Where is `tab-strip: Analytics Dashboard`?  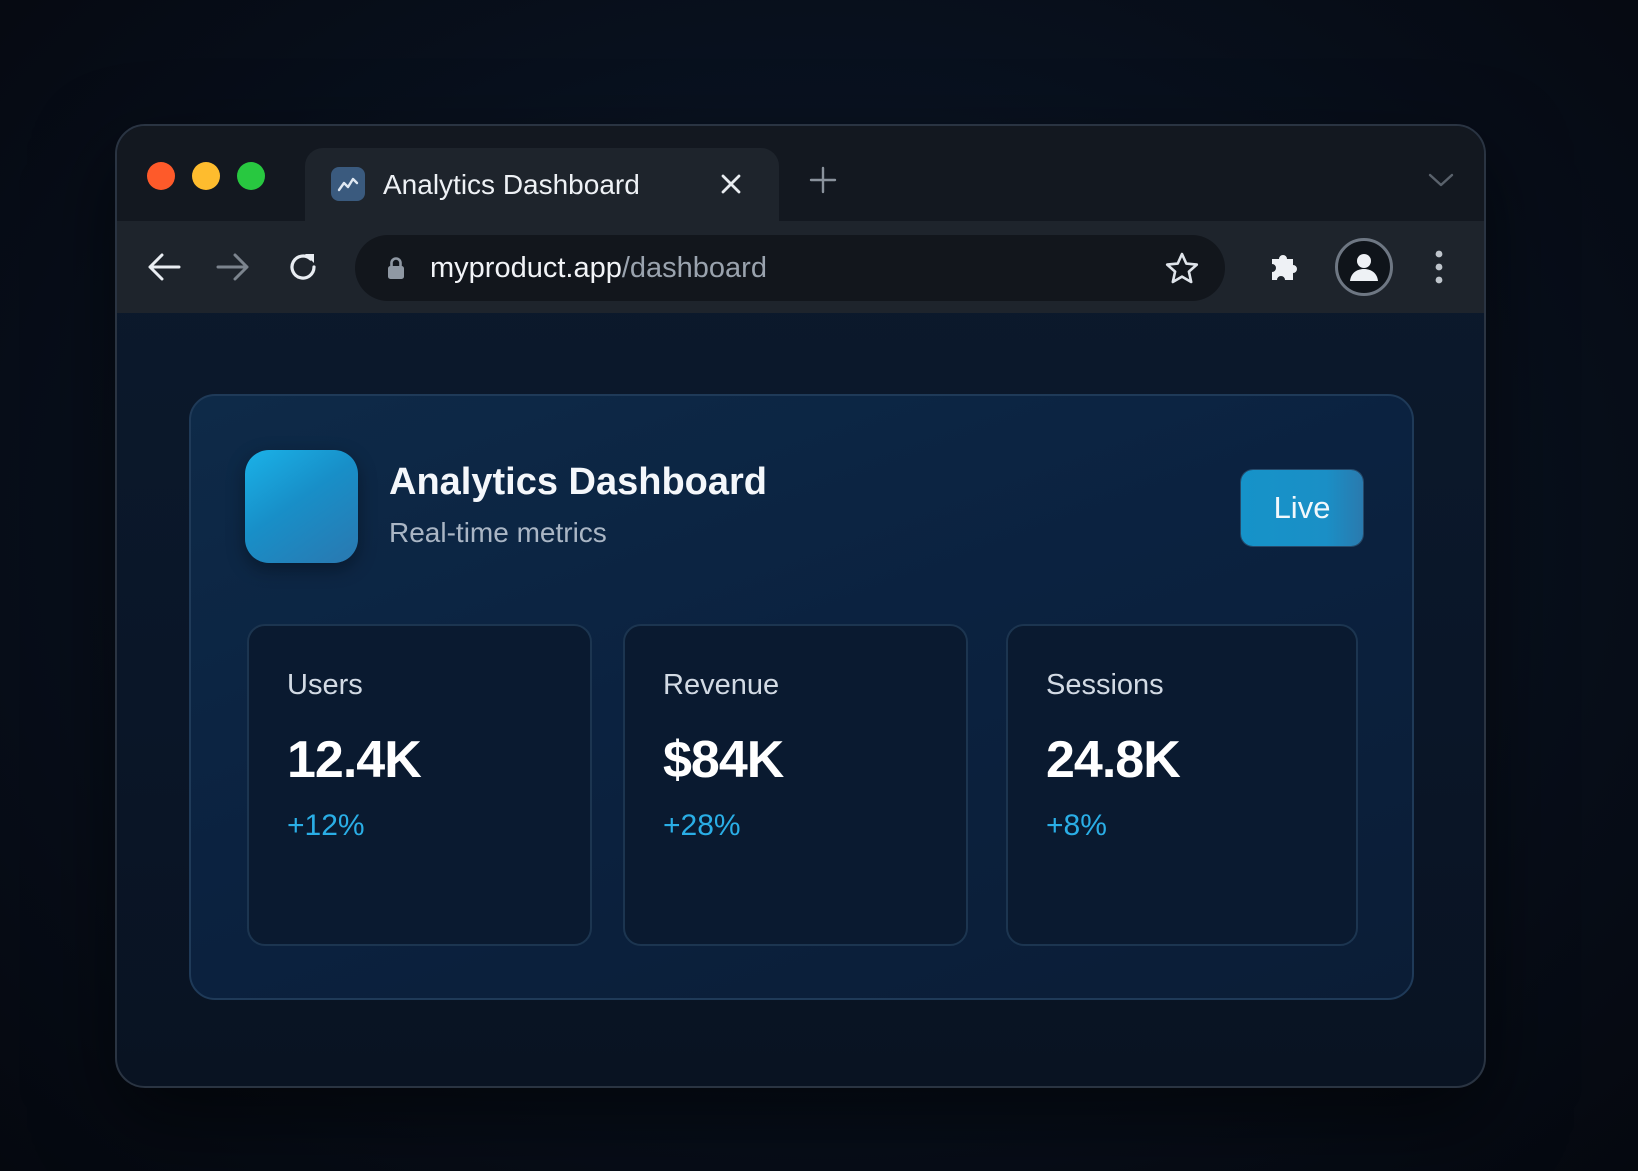 tab-strip: Analytics Dashboard is located at coordinates (800, 173).